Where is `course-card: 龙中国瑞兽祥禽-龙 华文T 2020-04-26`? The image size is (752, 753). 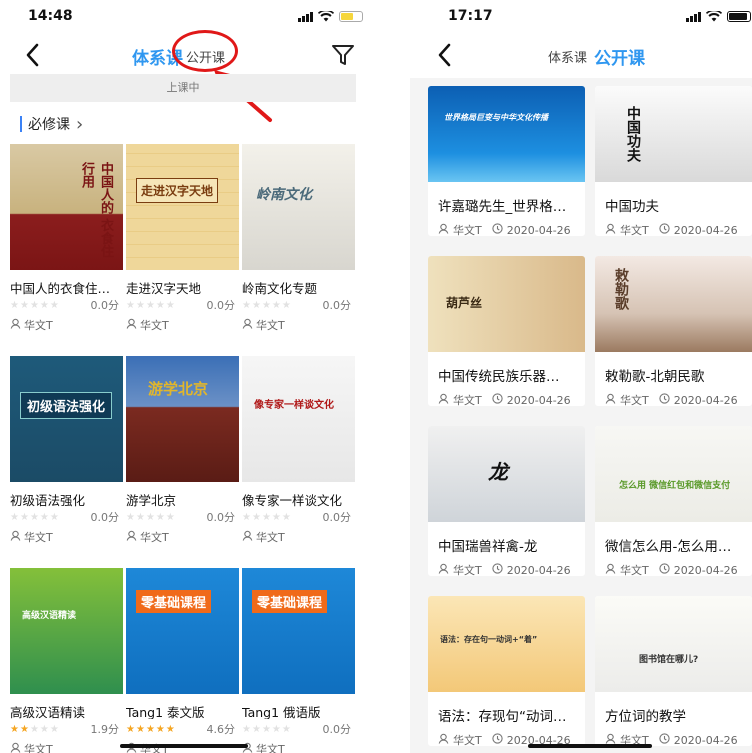 course-card: 龙中国瑞兽祥禽-龙 华文T 2020-04-26 is located at coordinates (506, 501).